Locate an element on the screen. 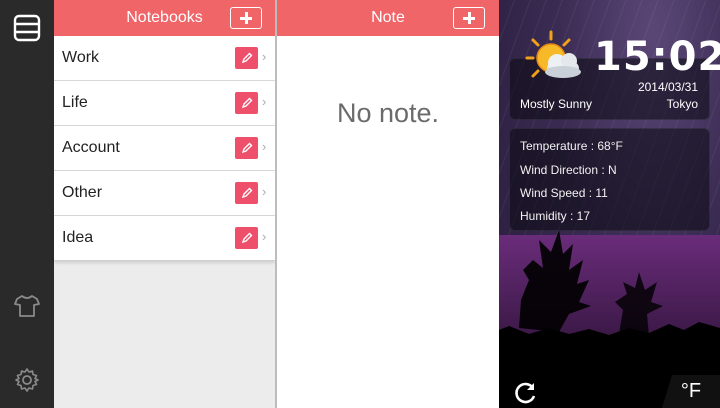  add-note-button is located at coordinates (469, 18).